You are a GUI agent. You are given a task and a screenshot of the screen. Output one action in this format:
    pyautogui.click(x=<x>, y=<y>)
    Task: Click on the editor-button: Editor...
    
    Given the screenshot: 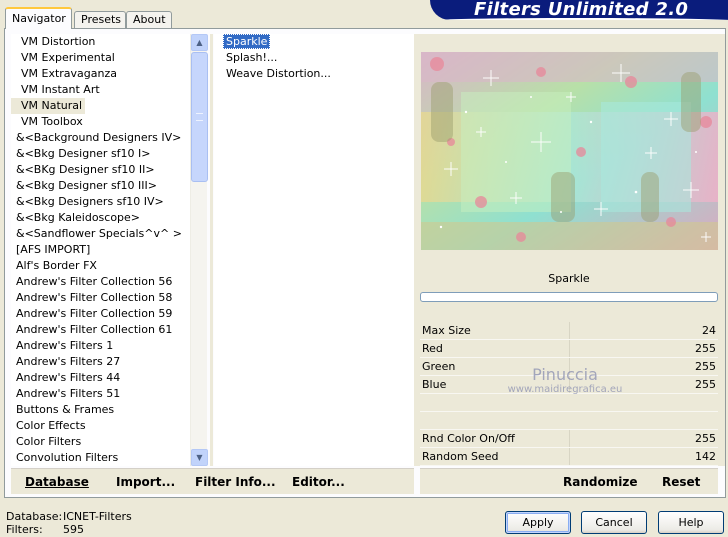 What is the action you would take?
    pyautogui.click(x=318, y=482)
    